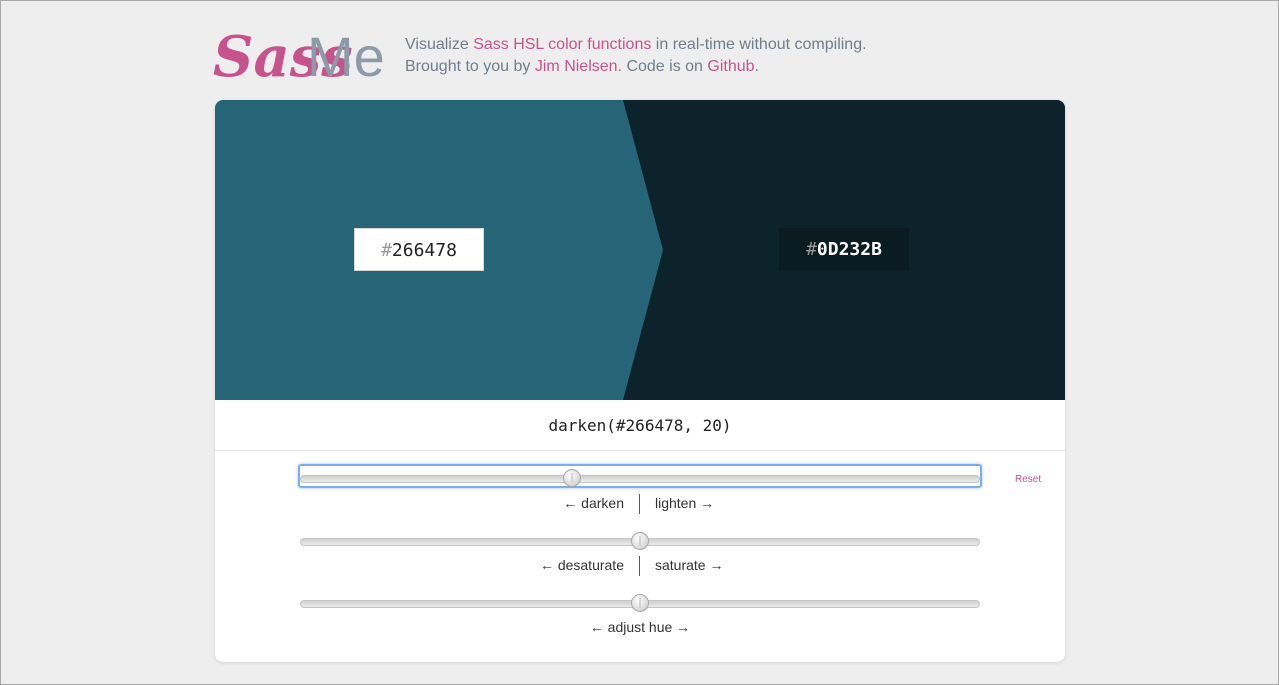 The width and height of the screenshot is (1279, 685). What do you see at coordinates (346, 56) in the screenshot?
I see `logo-me-text: Me` at bounding box center [346, 56].